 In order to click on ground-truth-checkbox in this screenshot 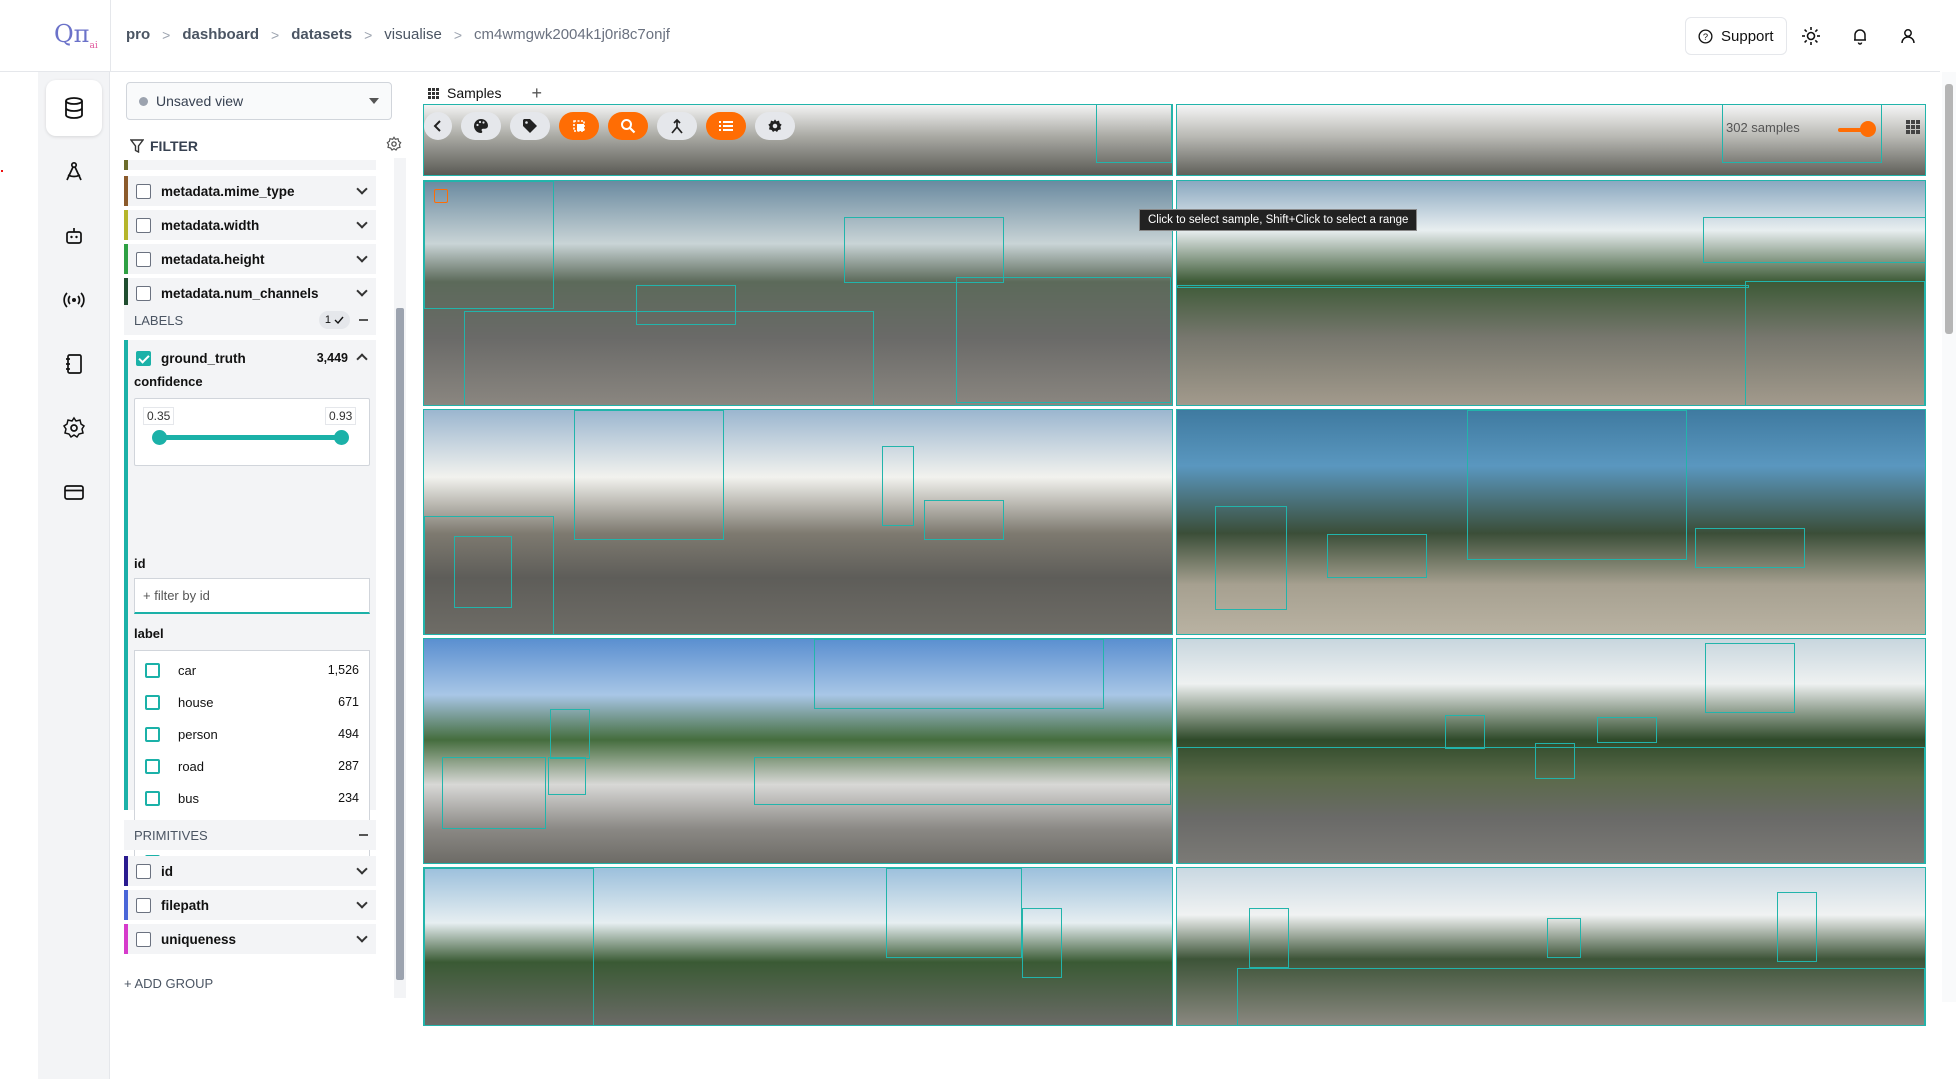, I will do `click(143, 358)`.